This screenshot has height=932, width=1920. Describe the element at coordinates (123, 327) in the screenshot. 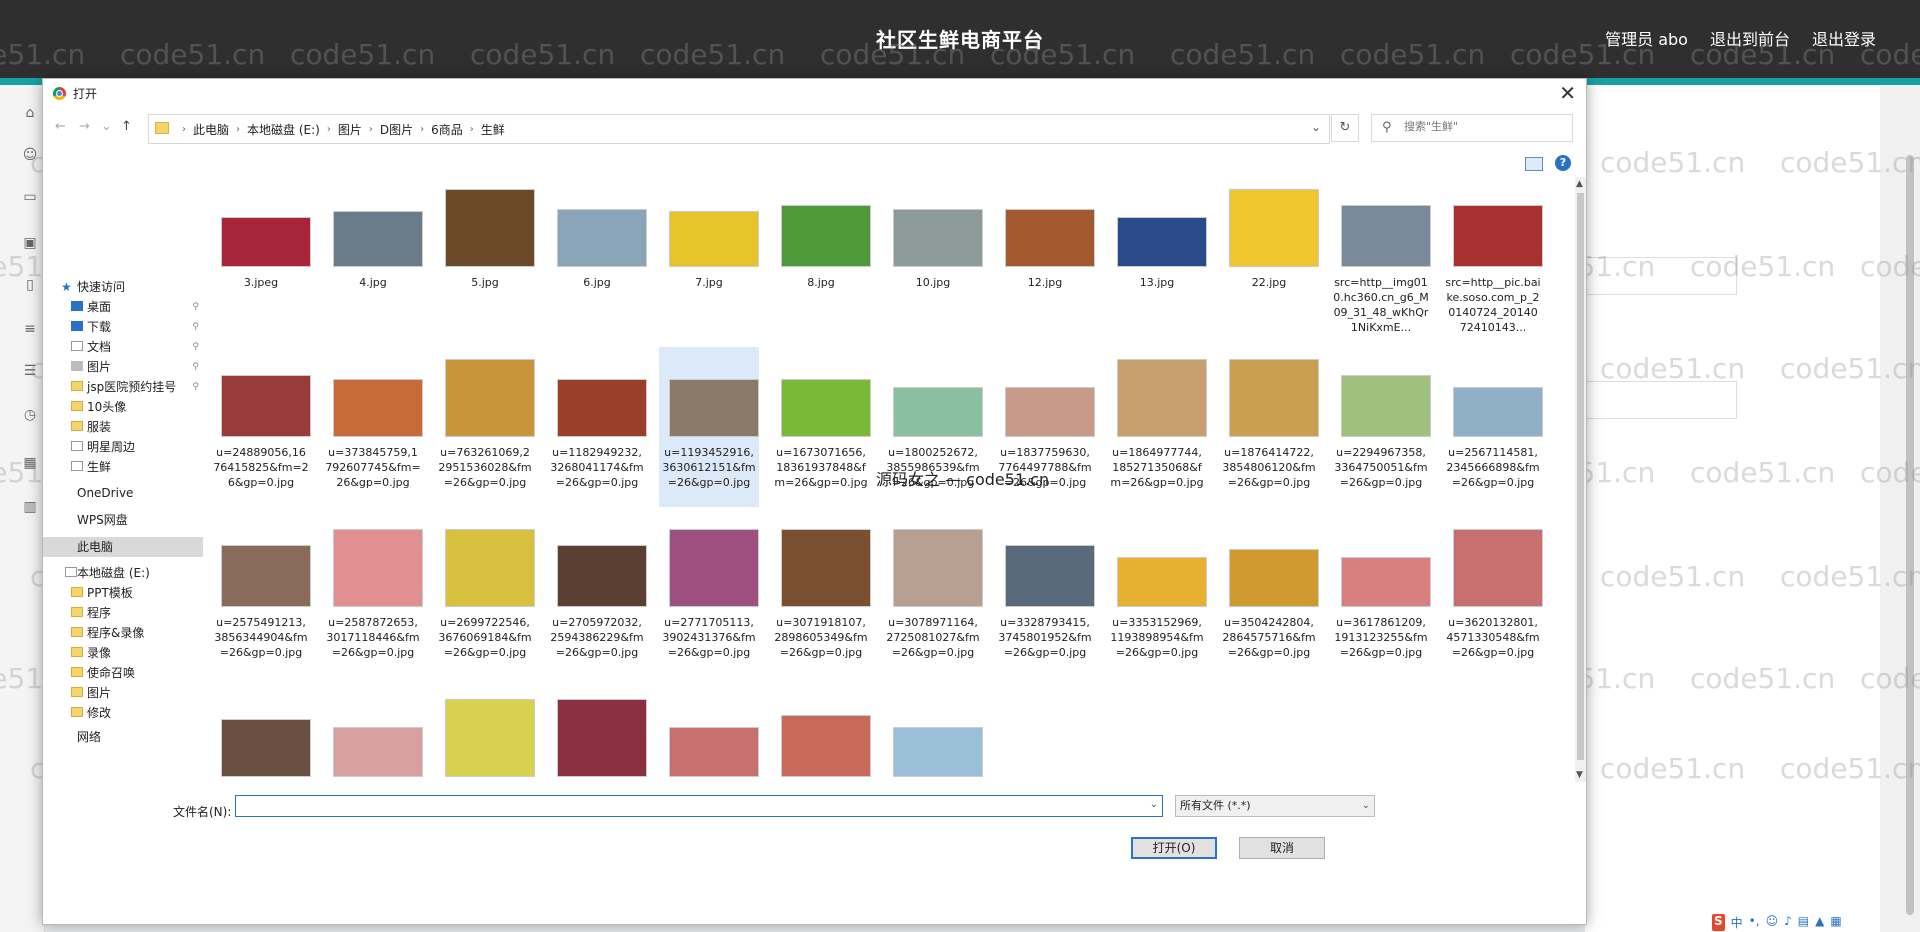

I see `nav-quick-item: 下载 ⚲` at that location.